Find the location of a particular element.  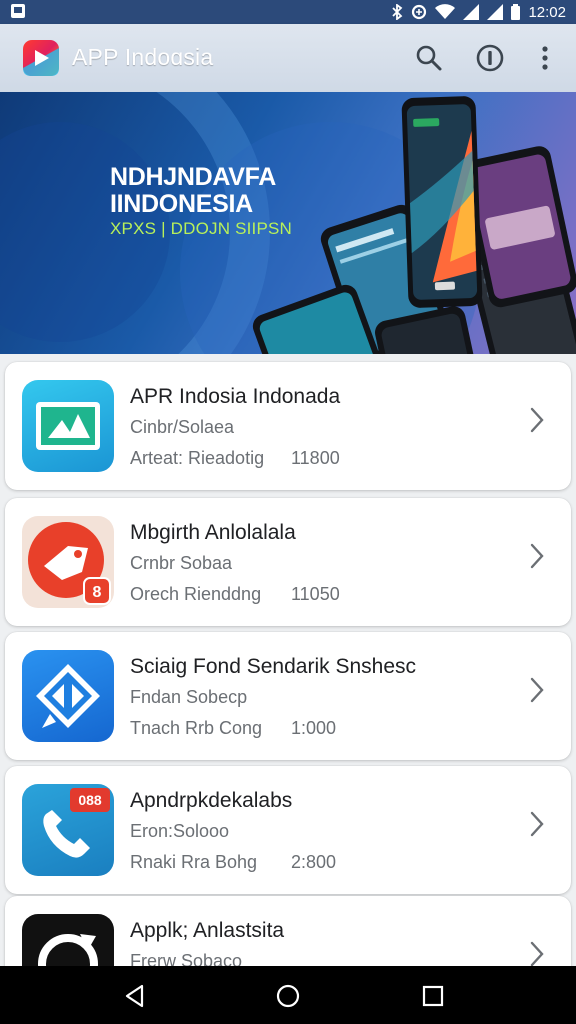

app-name: APR Indosia Indonada is located at coordinates (235, 396).